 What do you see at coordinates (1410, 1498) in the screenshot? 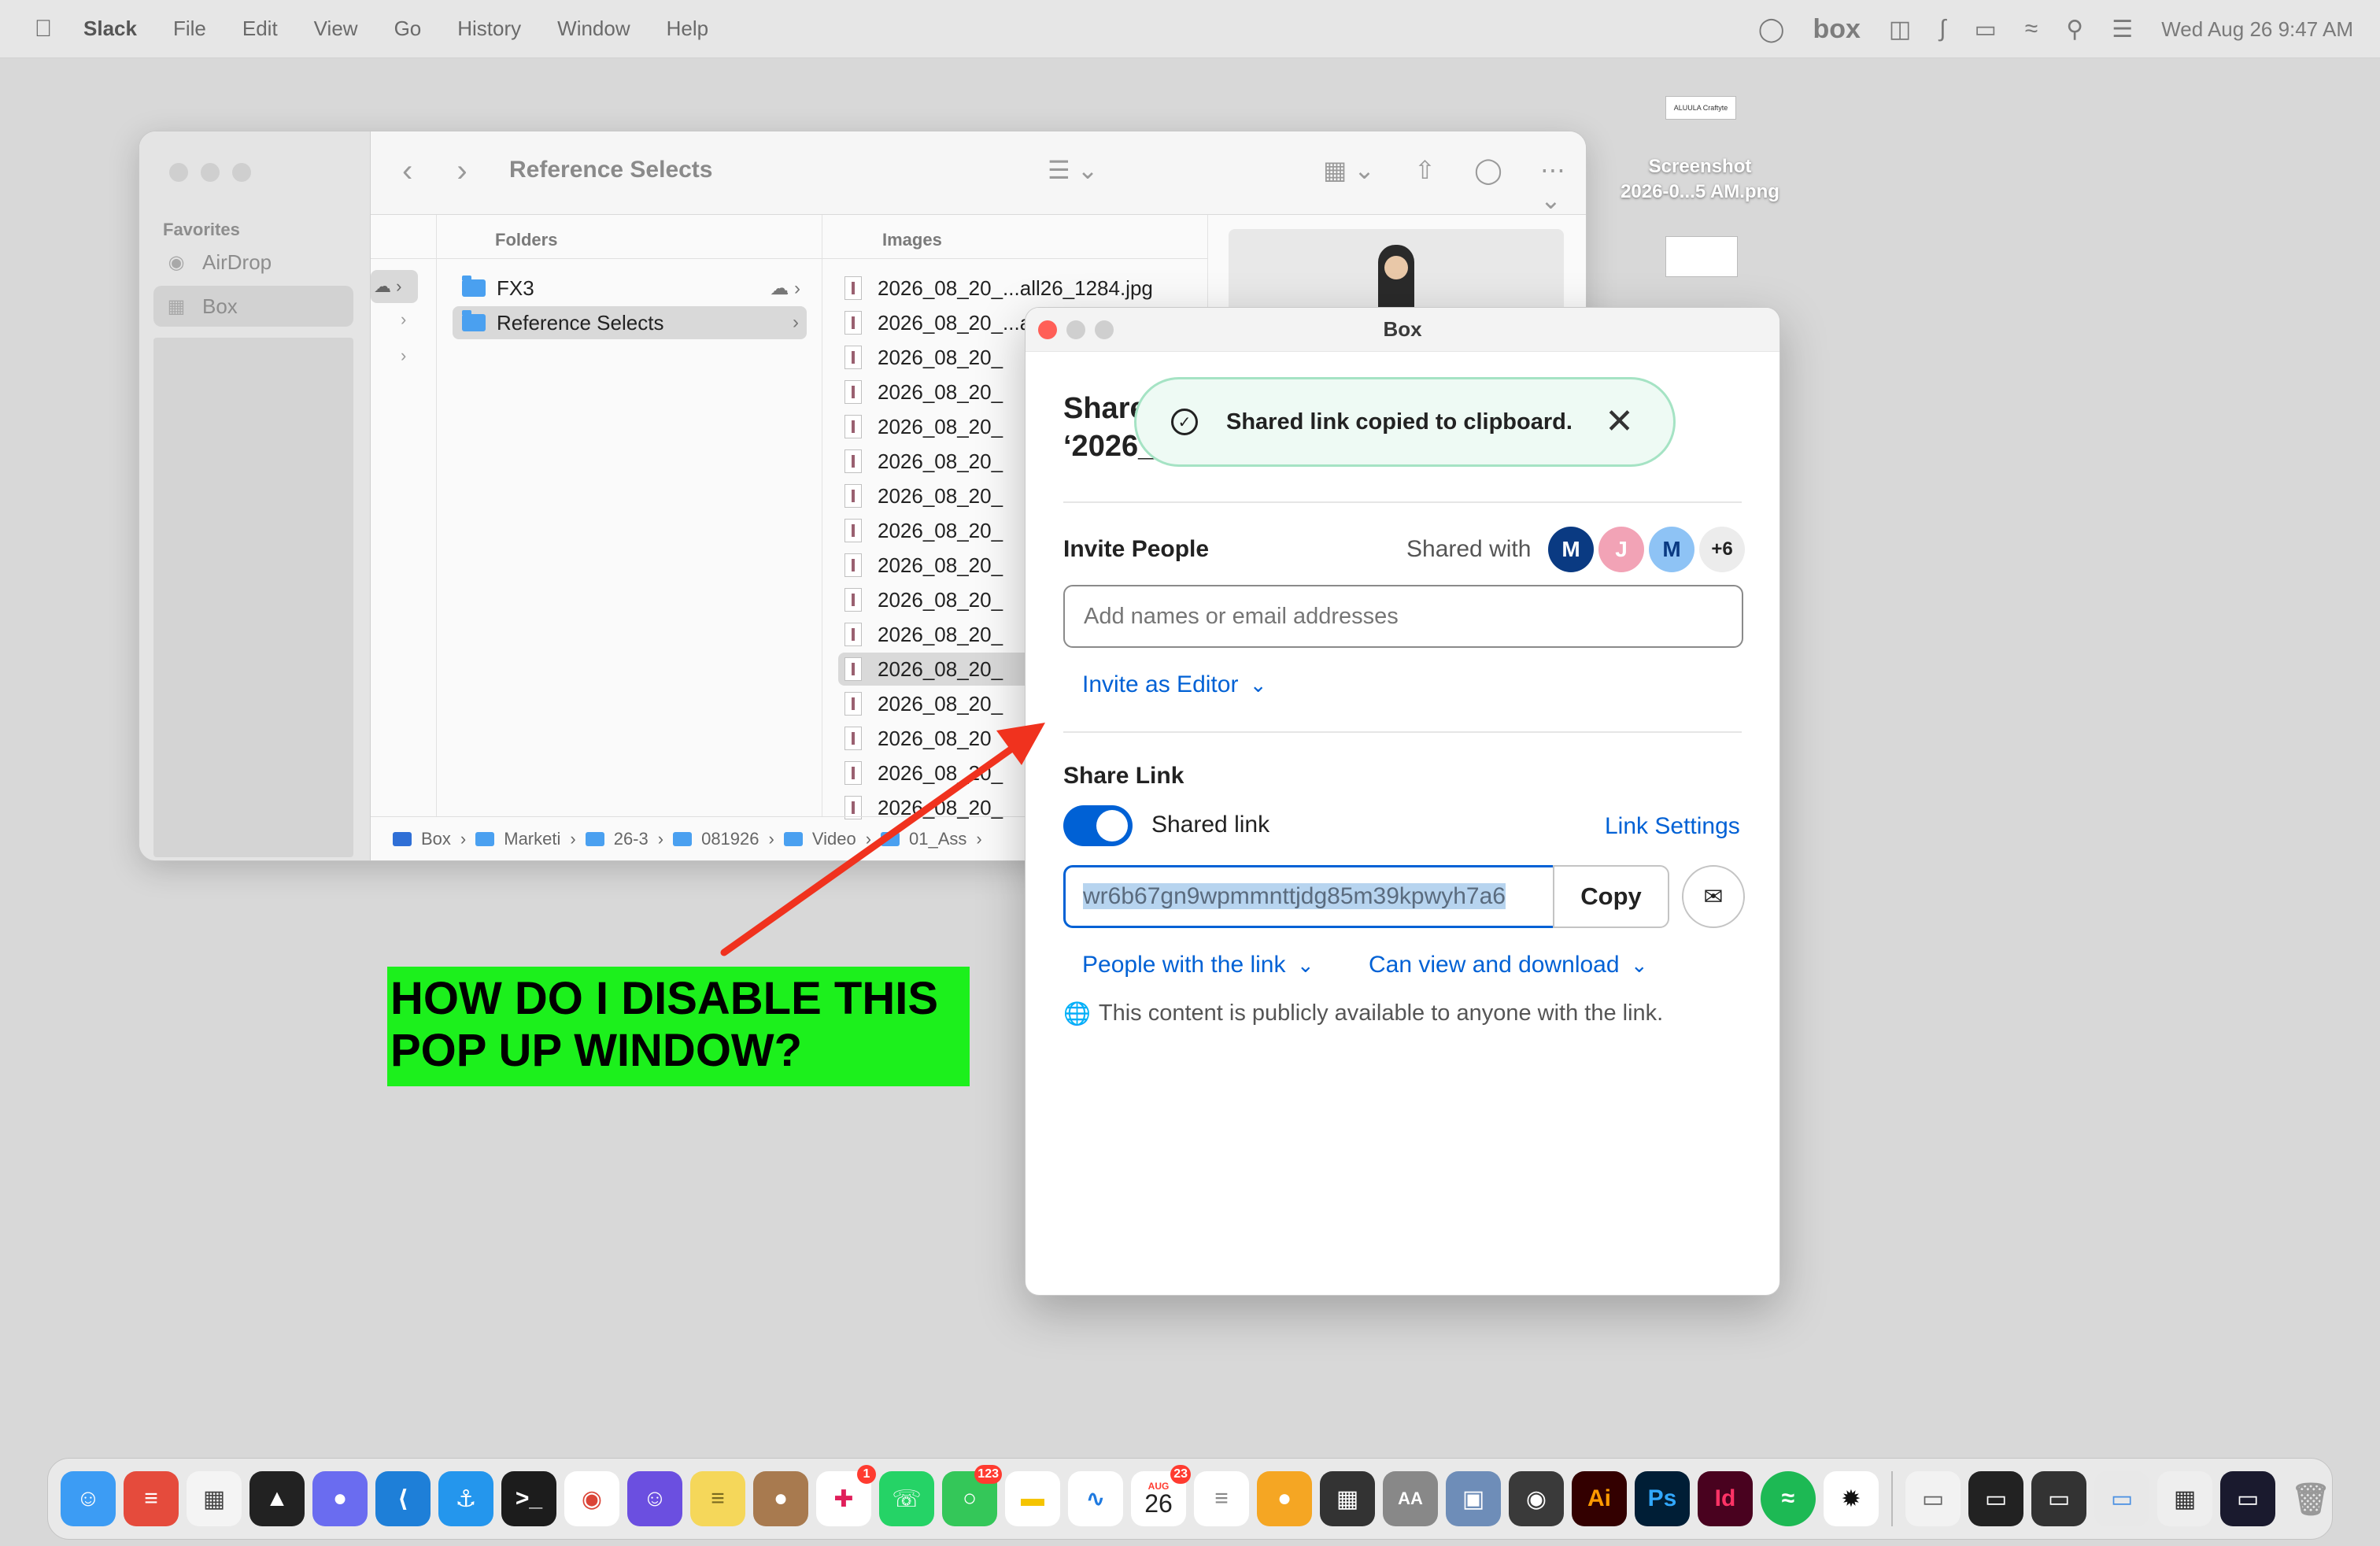
I see `font-book-icon: AA` at bounding box center [1410, 1498].